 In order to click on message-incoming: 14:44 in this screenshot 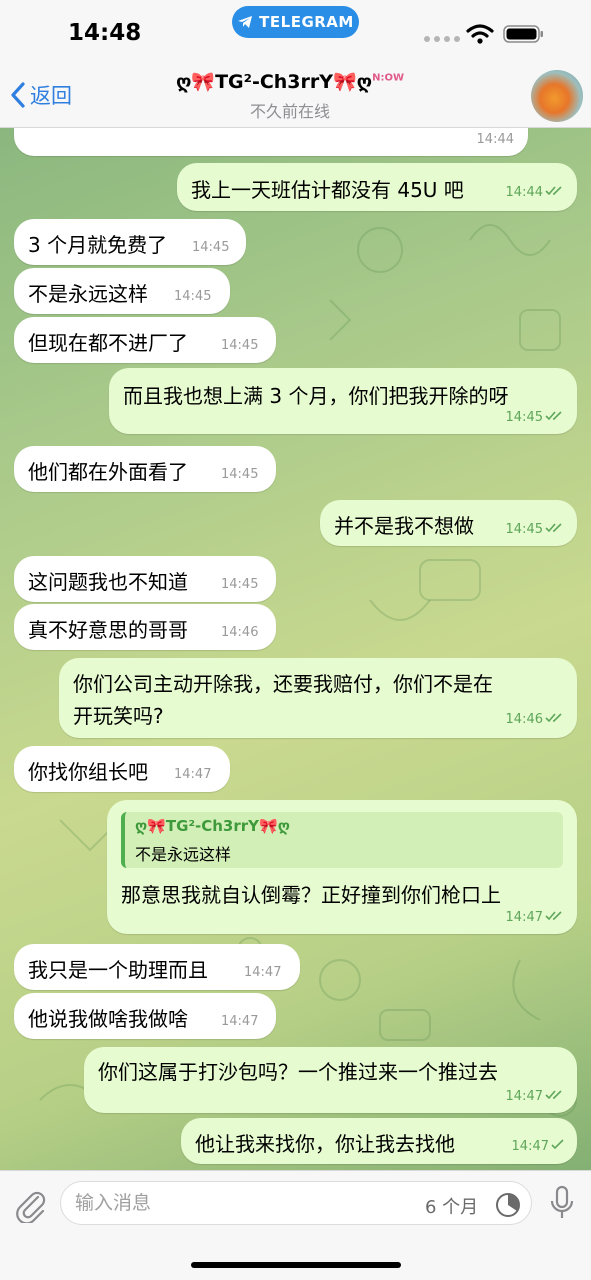, I will do `click(271, 142)`.